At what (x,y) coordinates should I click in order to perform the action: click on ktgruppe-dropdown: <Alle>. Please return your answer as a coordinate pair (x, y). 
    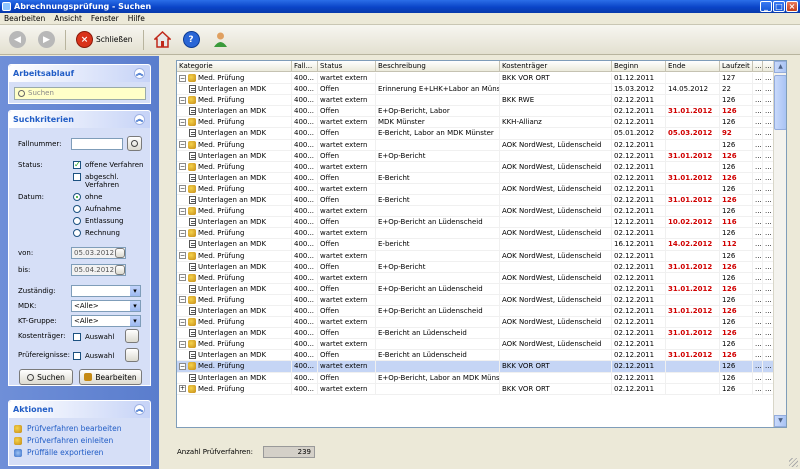
    Looking at the image, I should click on (106, 321).